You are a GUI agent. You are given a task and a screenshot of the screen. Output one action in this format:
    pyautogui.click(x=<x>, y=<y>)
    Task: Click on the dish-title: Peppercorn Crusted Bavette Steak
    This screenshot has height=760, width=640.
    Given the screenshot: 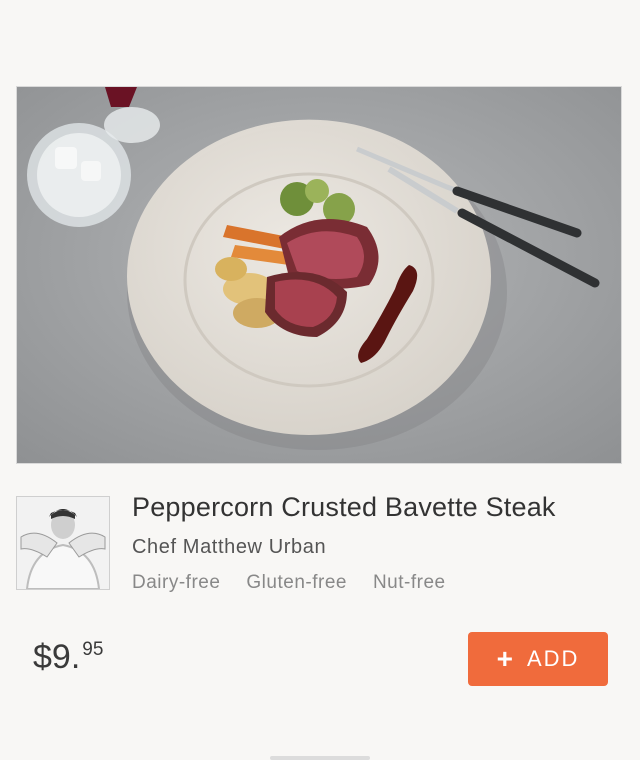 What is the action you would take?
    pyautogui.click(x=344, y=507)
    